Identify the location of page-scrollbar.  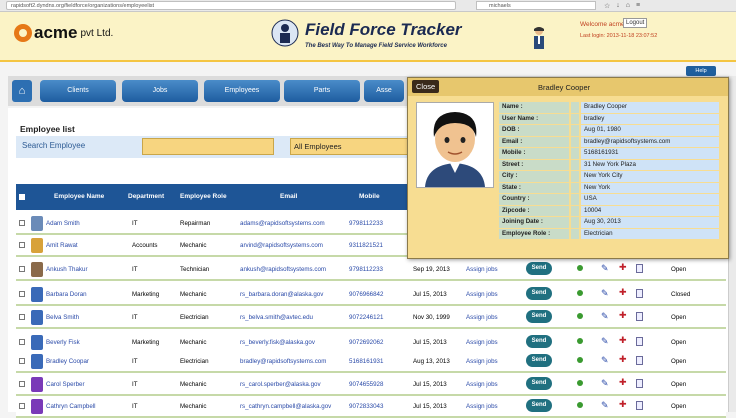
(732, 244).